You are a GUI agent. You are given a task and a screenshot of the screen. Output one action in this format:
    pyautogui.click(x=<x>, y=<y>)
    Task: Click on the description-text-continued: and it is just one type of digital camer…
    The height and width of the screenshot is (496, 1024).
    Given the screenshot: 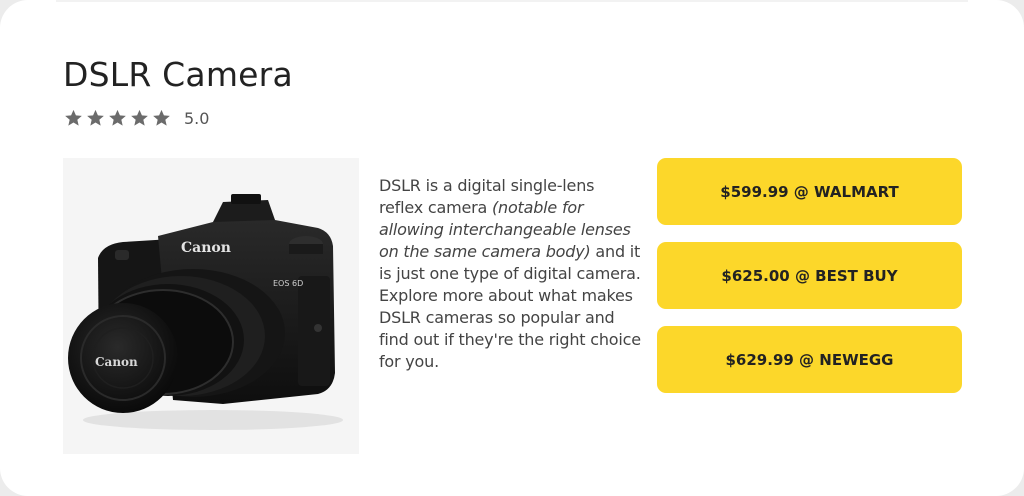 What is the action you would take?
    pyautogui.click(x=510, y=306)
    